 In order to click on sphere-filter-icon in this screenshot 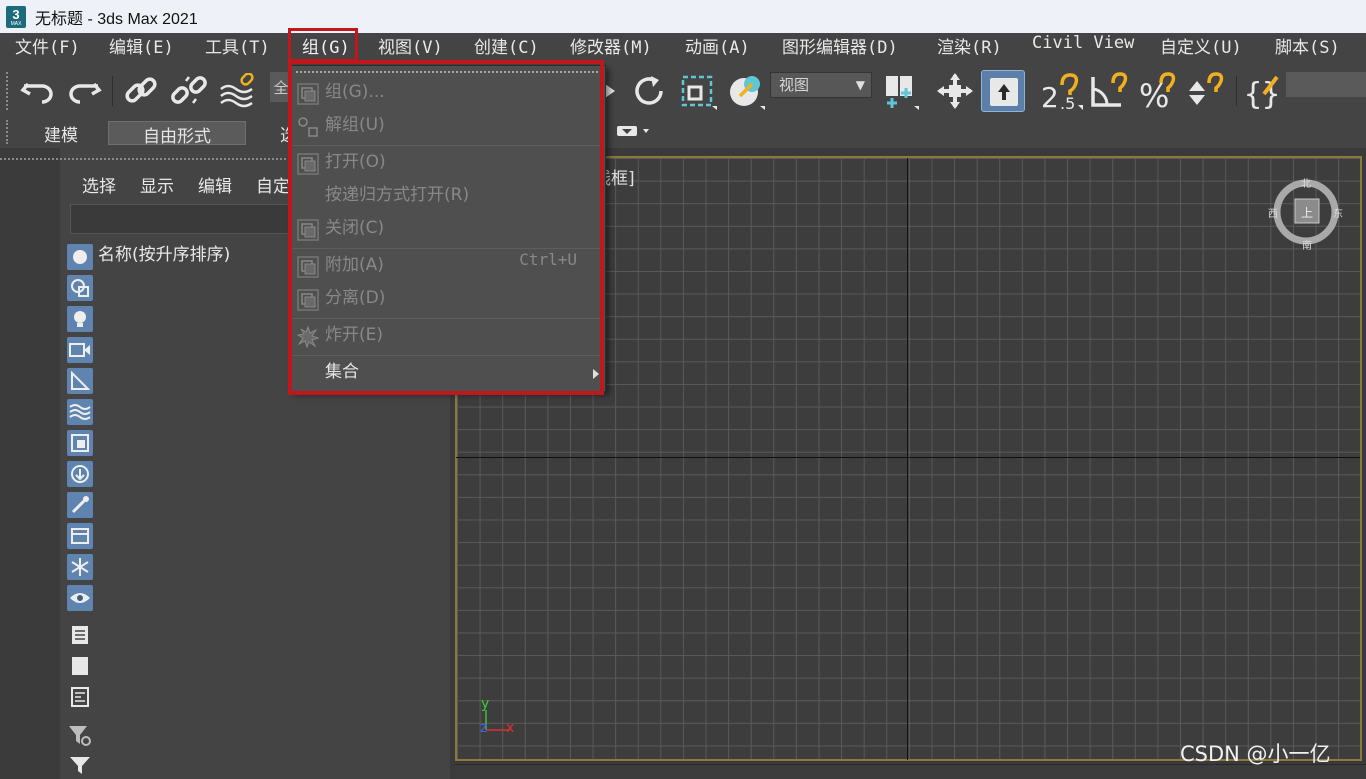, I will do `click(80, 257)`.